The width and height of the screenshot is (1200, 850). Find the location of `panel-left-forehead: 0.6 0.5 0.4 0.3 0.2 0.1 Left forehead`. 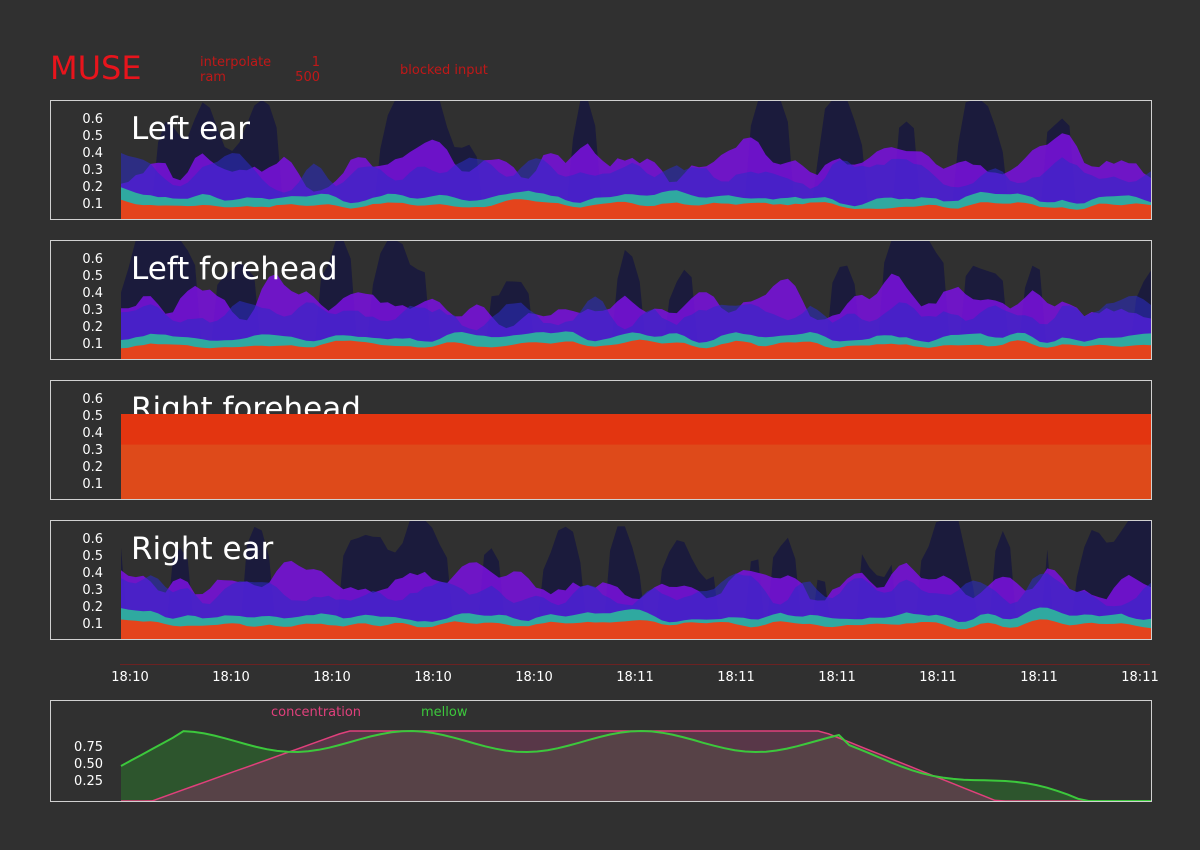

panel-left-forehead: 0.6 0.5 0.4 0.3 0.2 0.1 Left forehead is located at coordinates (601, 300).